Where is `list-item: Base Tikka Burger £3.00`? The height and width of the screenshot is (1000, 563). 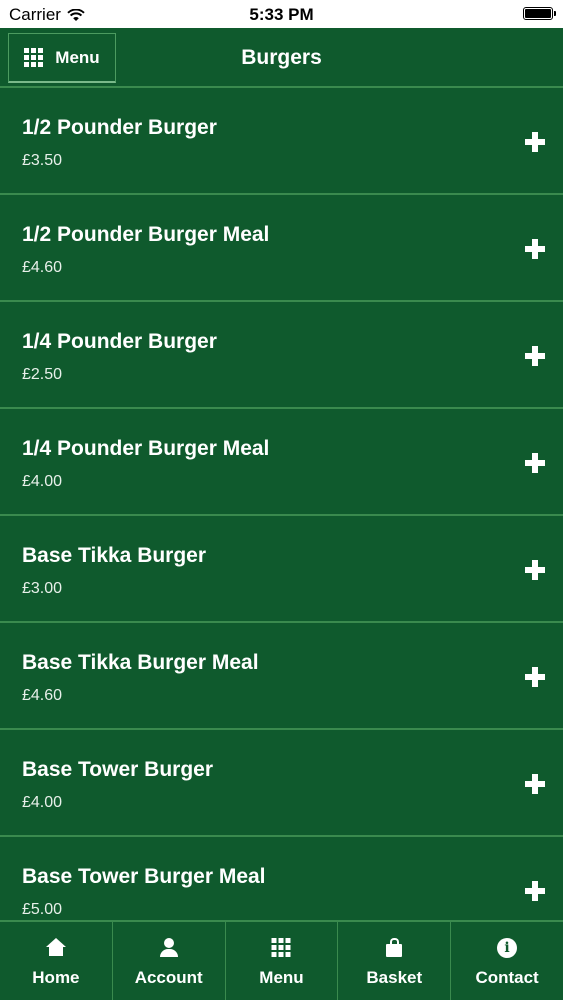
list-item: Base Tikka Burger £3.00 is located at coordinates (281, 569).